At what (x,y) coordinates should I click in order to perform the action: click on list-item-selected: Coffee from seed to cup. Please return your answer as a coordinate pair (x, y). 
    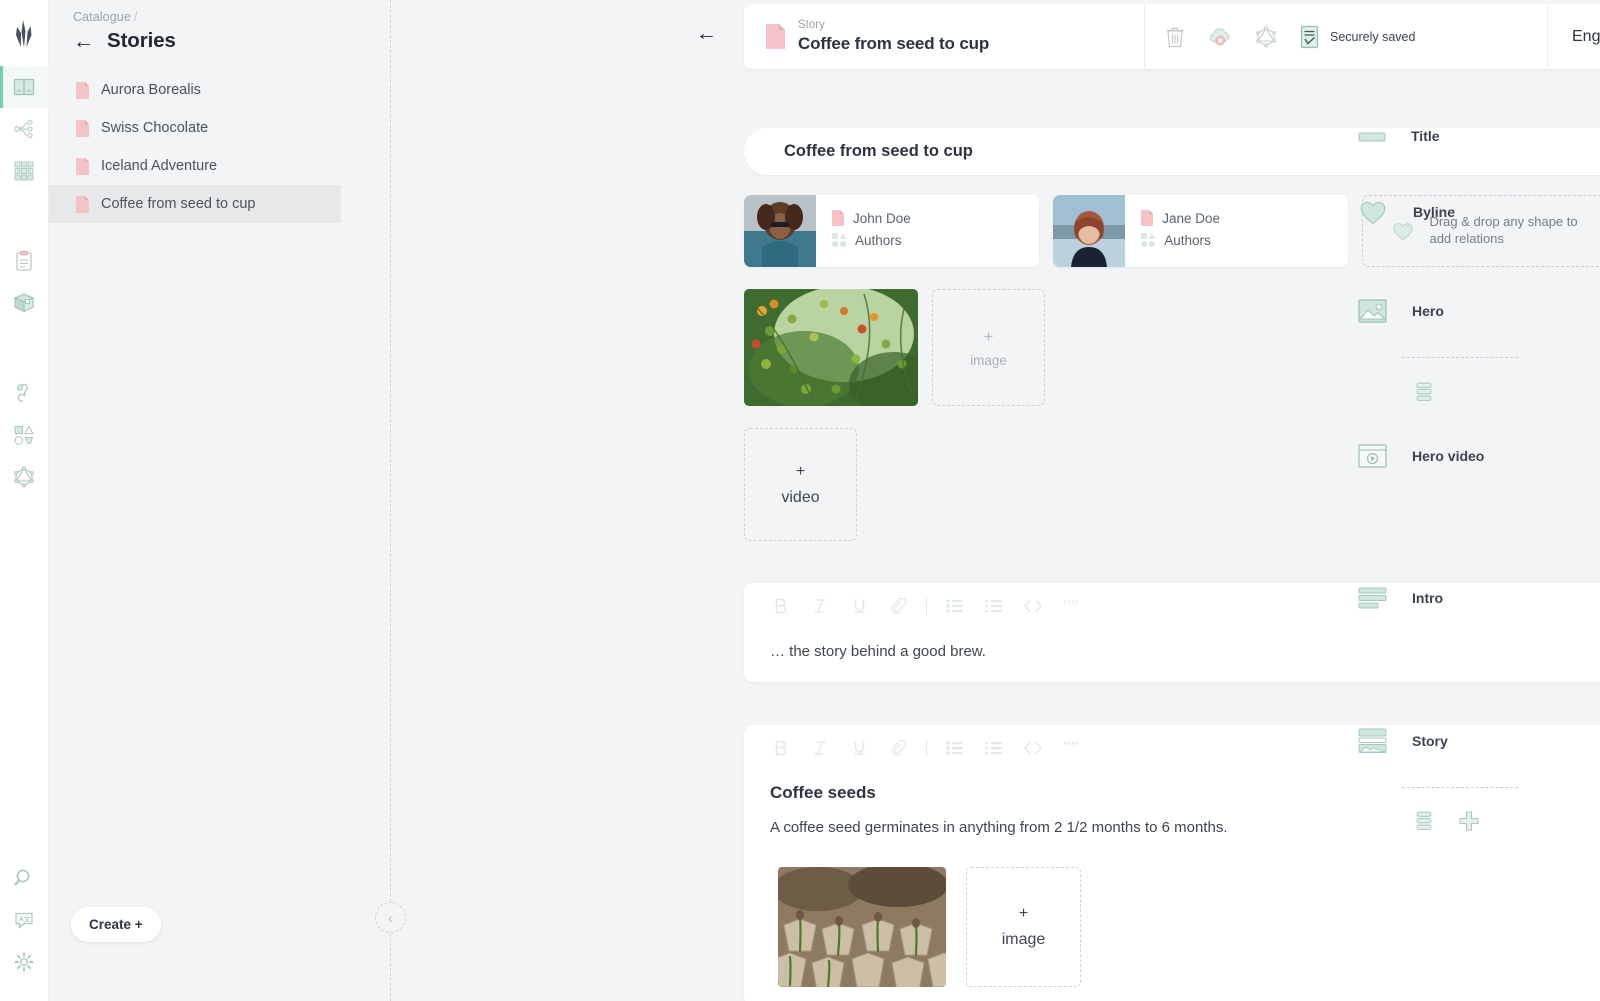
    Looking at the image, I should click on (195, 204).